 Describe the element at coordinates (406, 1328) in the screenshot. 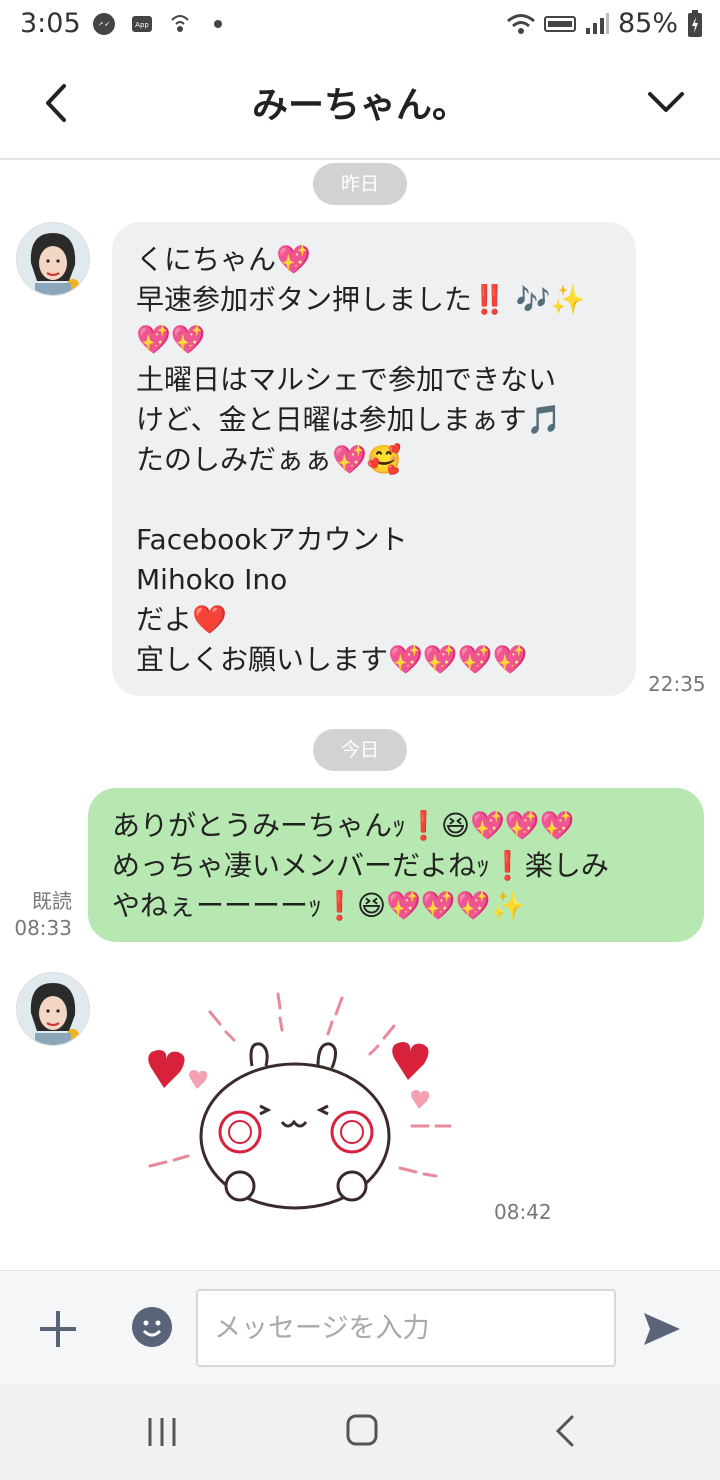

I see `message-input` at that location.